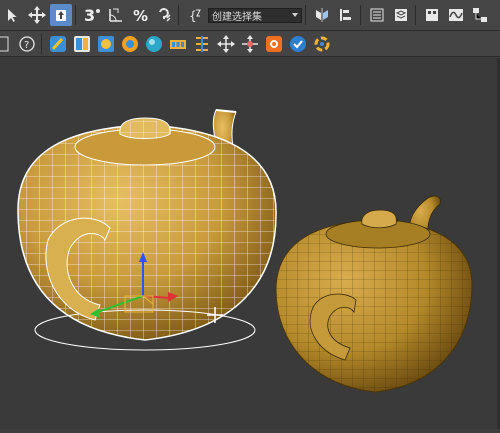 This screenshot has height=433, width=500. Describe the element at coordinates (456, 15) in the screenshot. I see `curve-editor-icon` at that location.